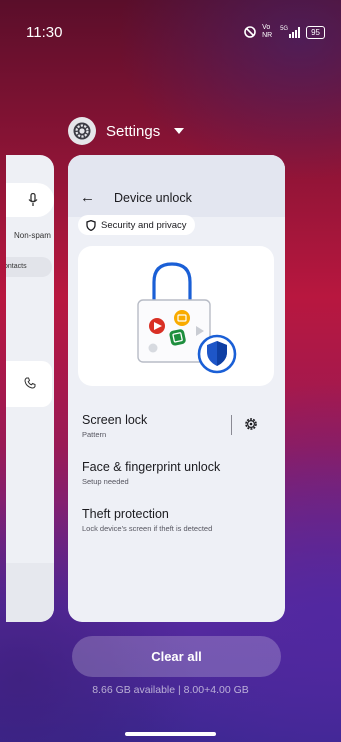  Describe the element at coordinates (105, 481) in the screenshot. I see `face-fingerprint-subtitle: Setup needed` at that location.